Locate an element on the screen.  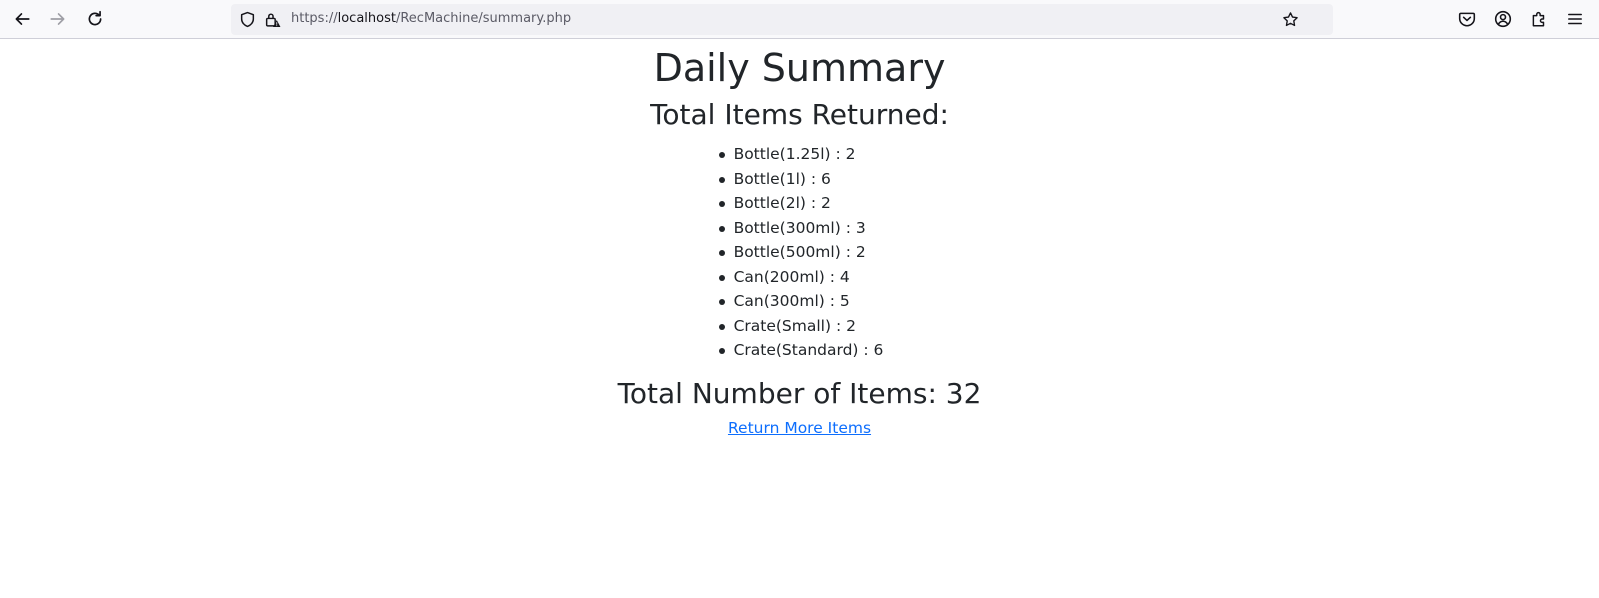
arrow-left-icon is located at coordinates (22, 19).